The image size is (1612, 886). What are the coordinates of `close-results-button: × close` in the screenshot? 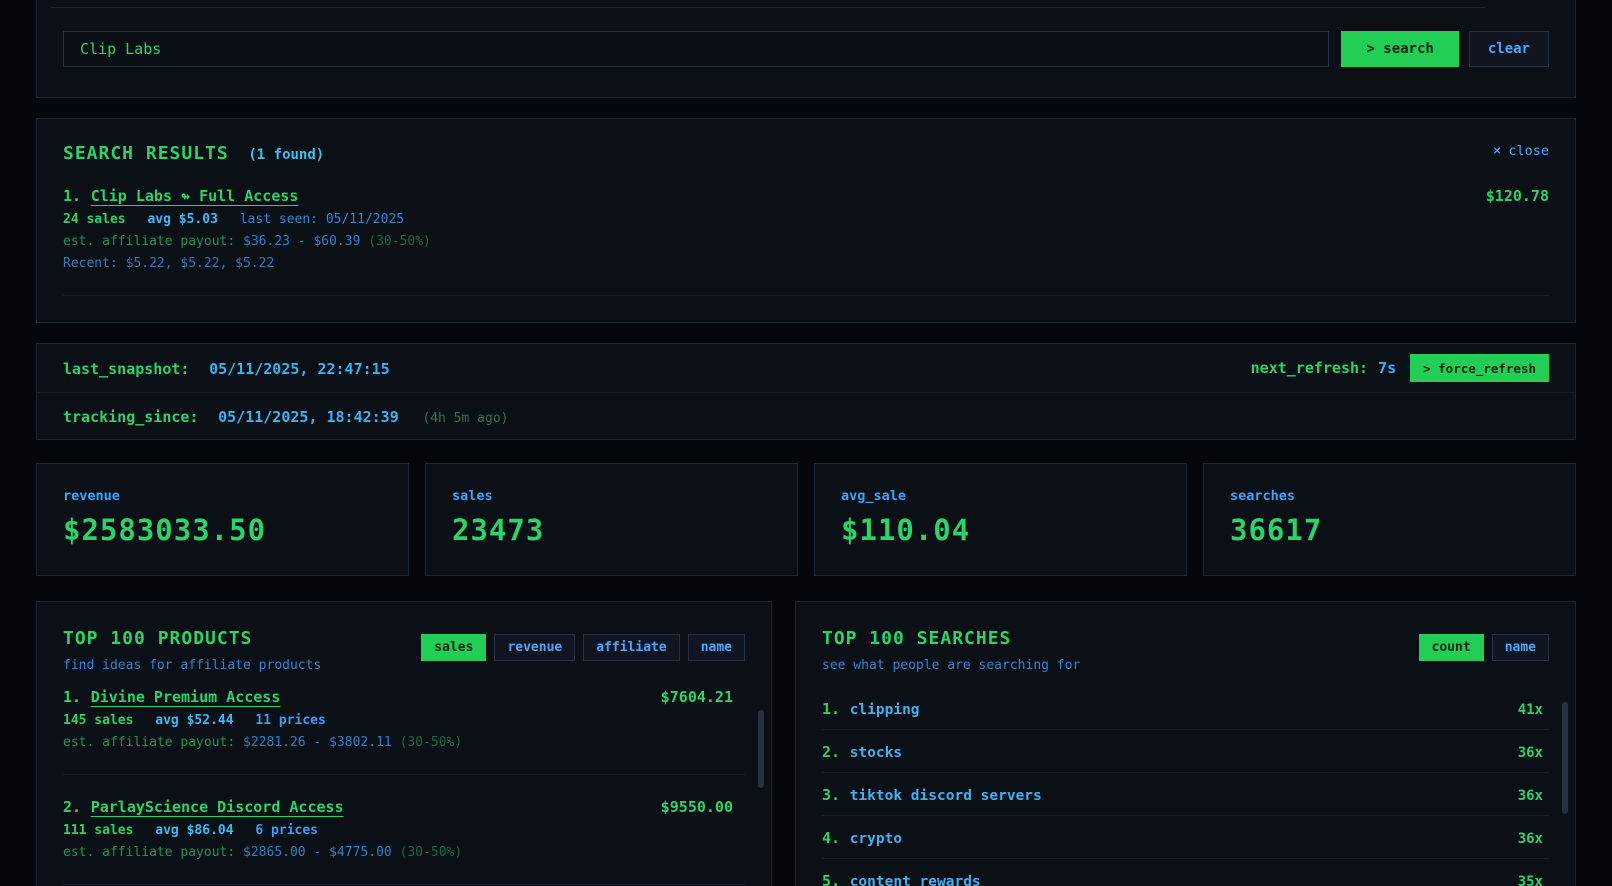 It's located at (1521, 151).